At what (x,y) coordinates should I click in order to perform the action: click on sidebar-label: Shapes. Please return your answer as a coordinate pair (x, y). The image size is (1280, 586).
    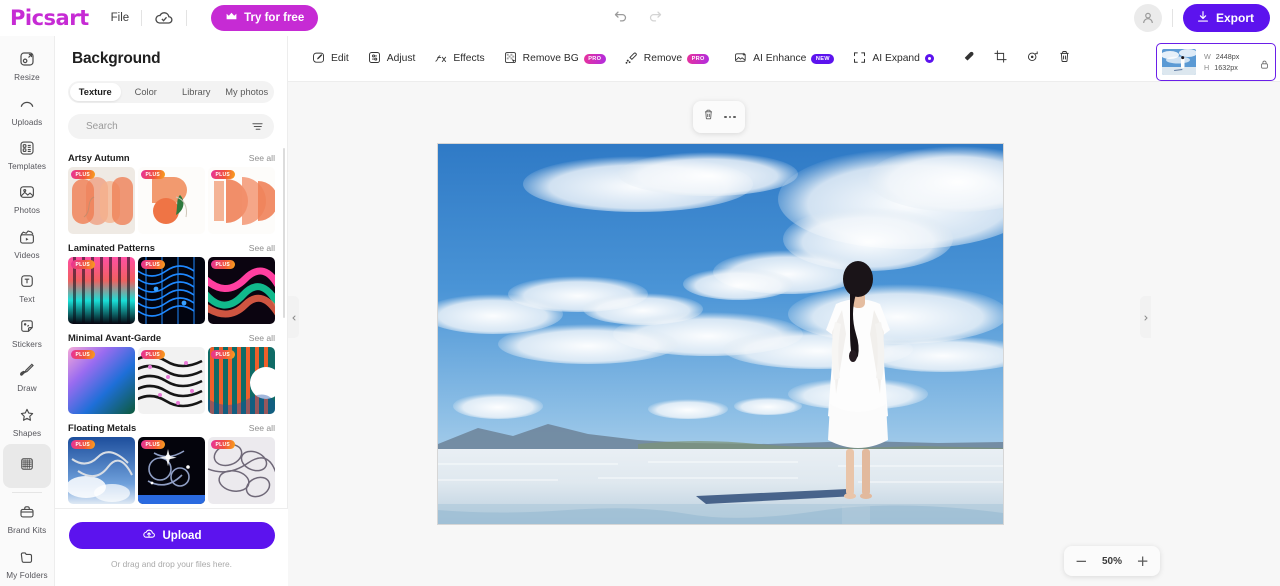
    Looking at the image, I should click on (27, 433).